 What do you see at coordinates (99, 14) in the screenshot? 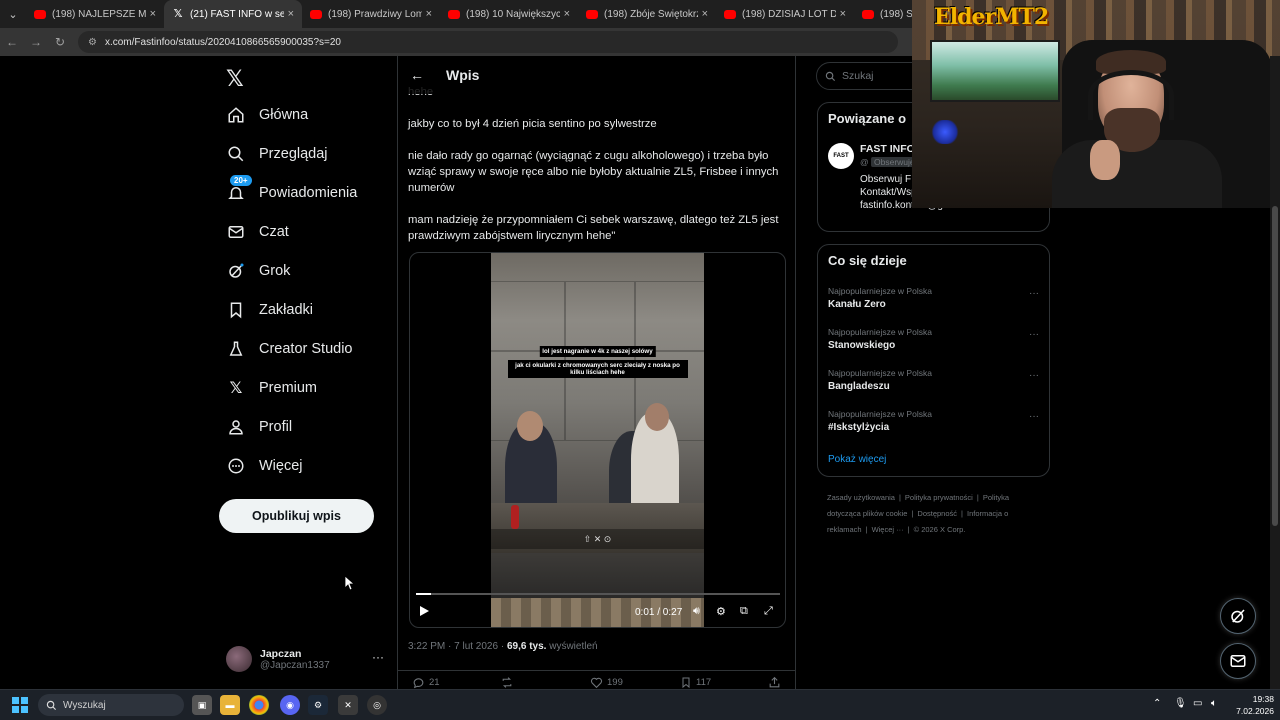
I see `browser-tab-label: (198) NAJLEPSZE MOMEN` at bounding box center [99, 14].